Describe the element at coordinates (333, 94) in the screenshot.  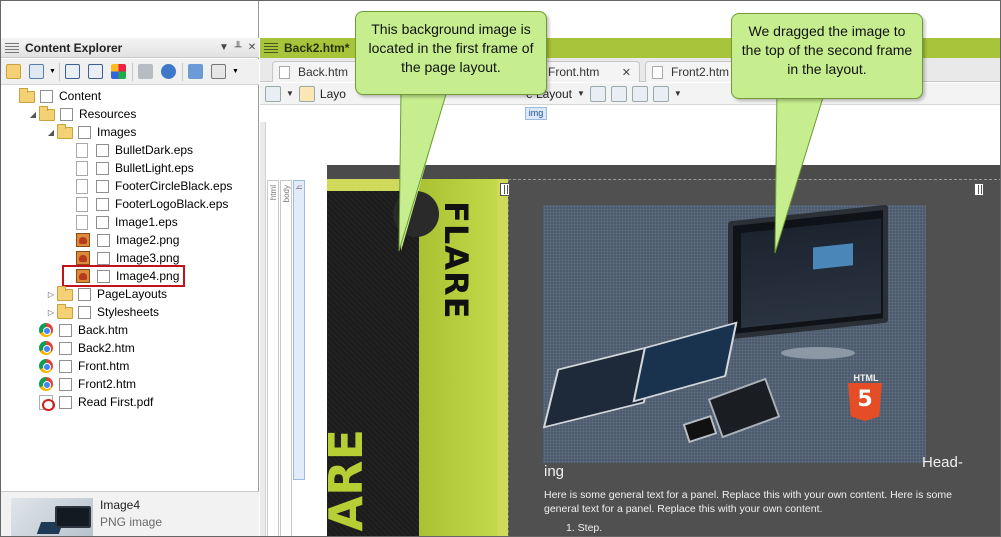
I see `layout-dropdown: Layo` at that location.